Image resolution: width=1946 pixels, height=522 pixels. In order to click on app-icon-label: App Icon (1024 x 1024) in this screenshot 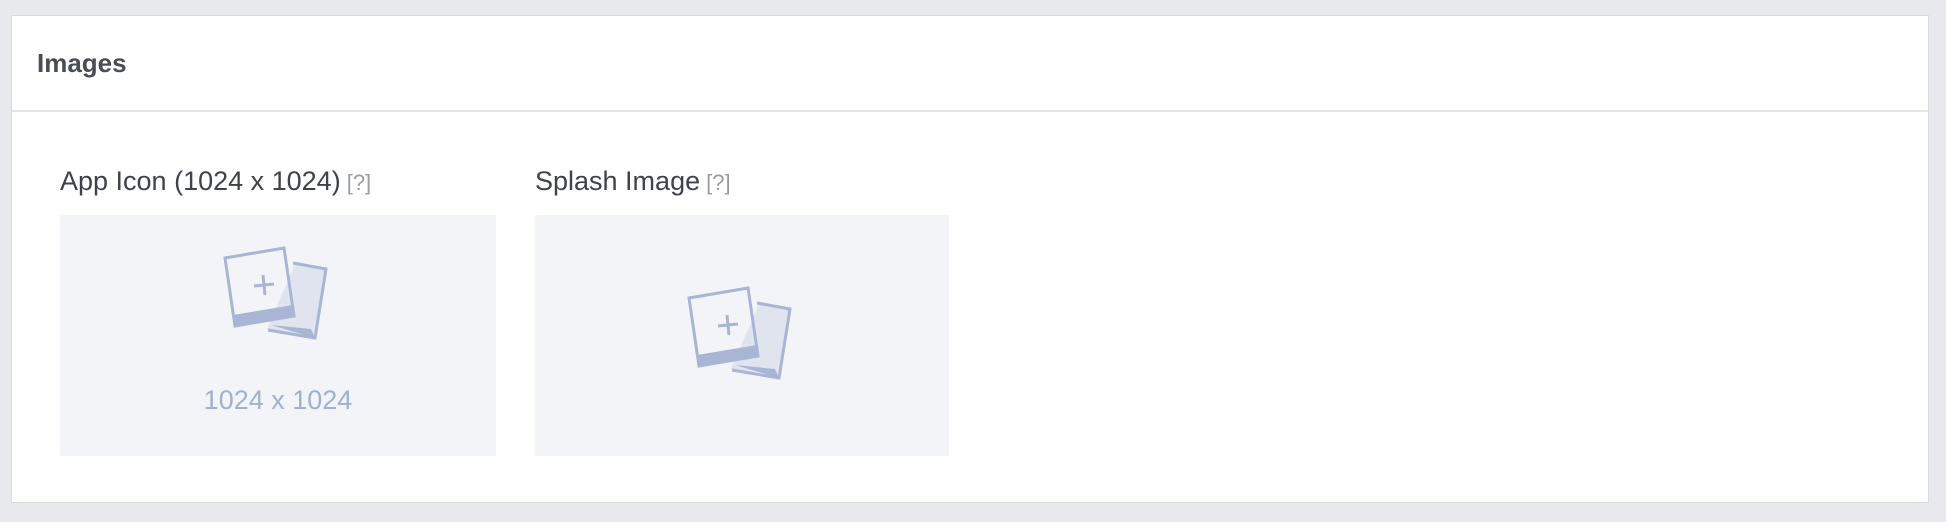, I will do `click(200, 181)`.